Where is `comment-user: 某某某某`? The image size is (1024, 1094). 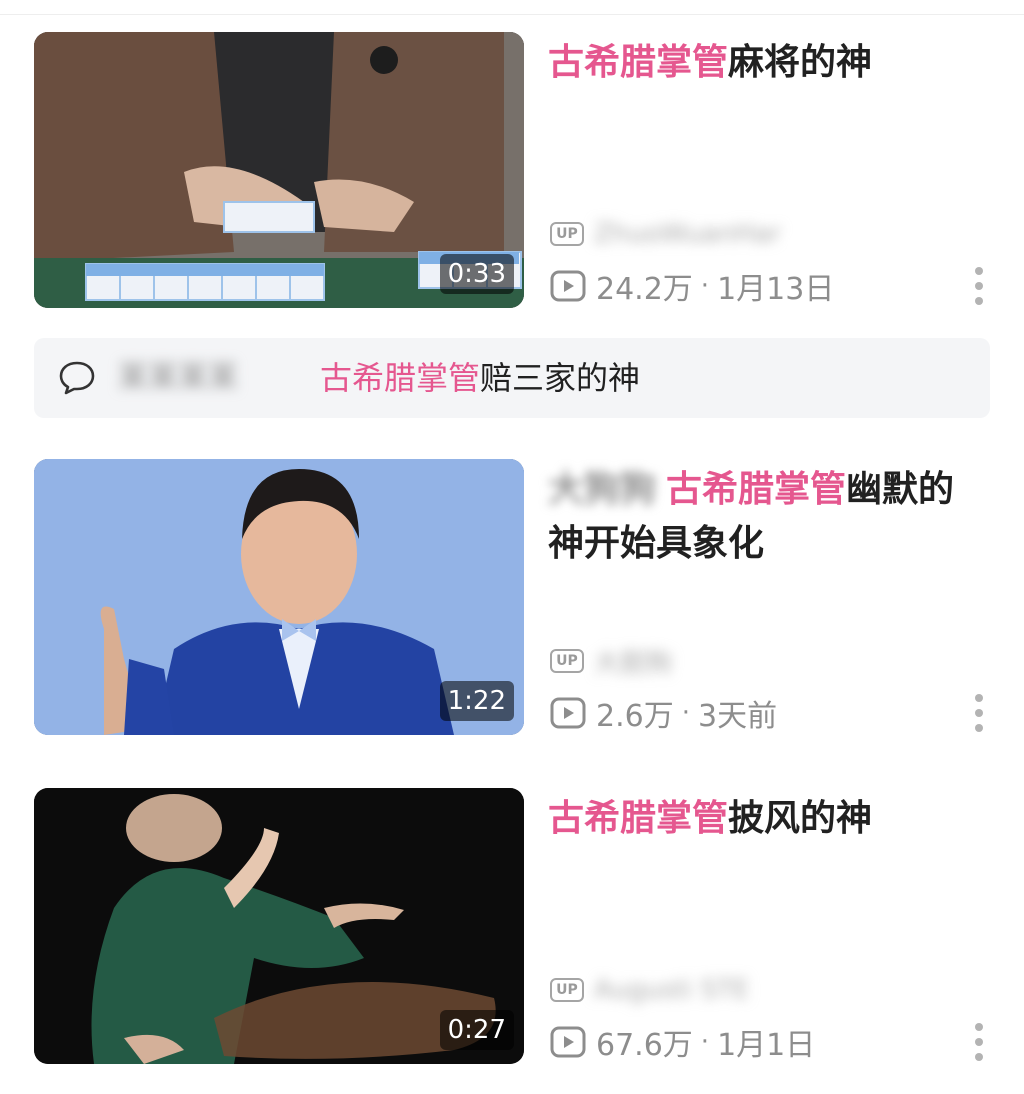 comment-user: 某某某某 is located at coordinates (178, 378).